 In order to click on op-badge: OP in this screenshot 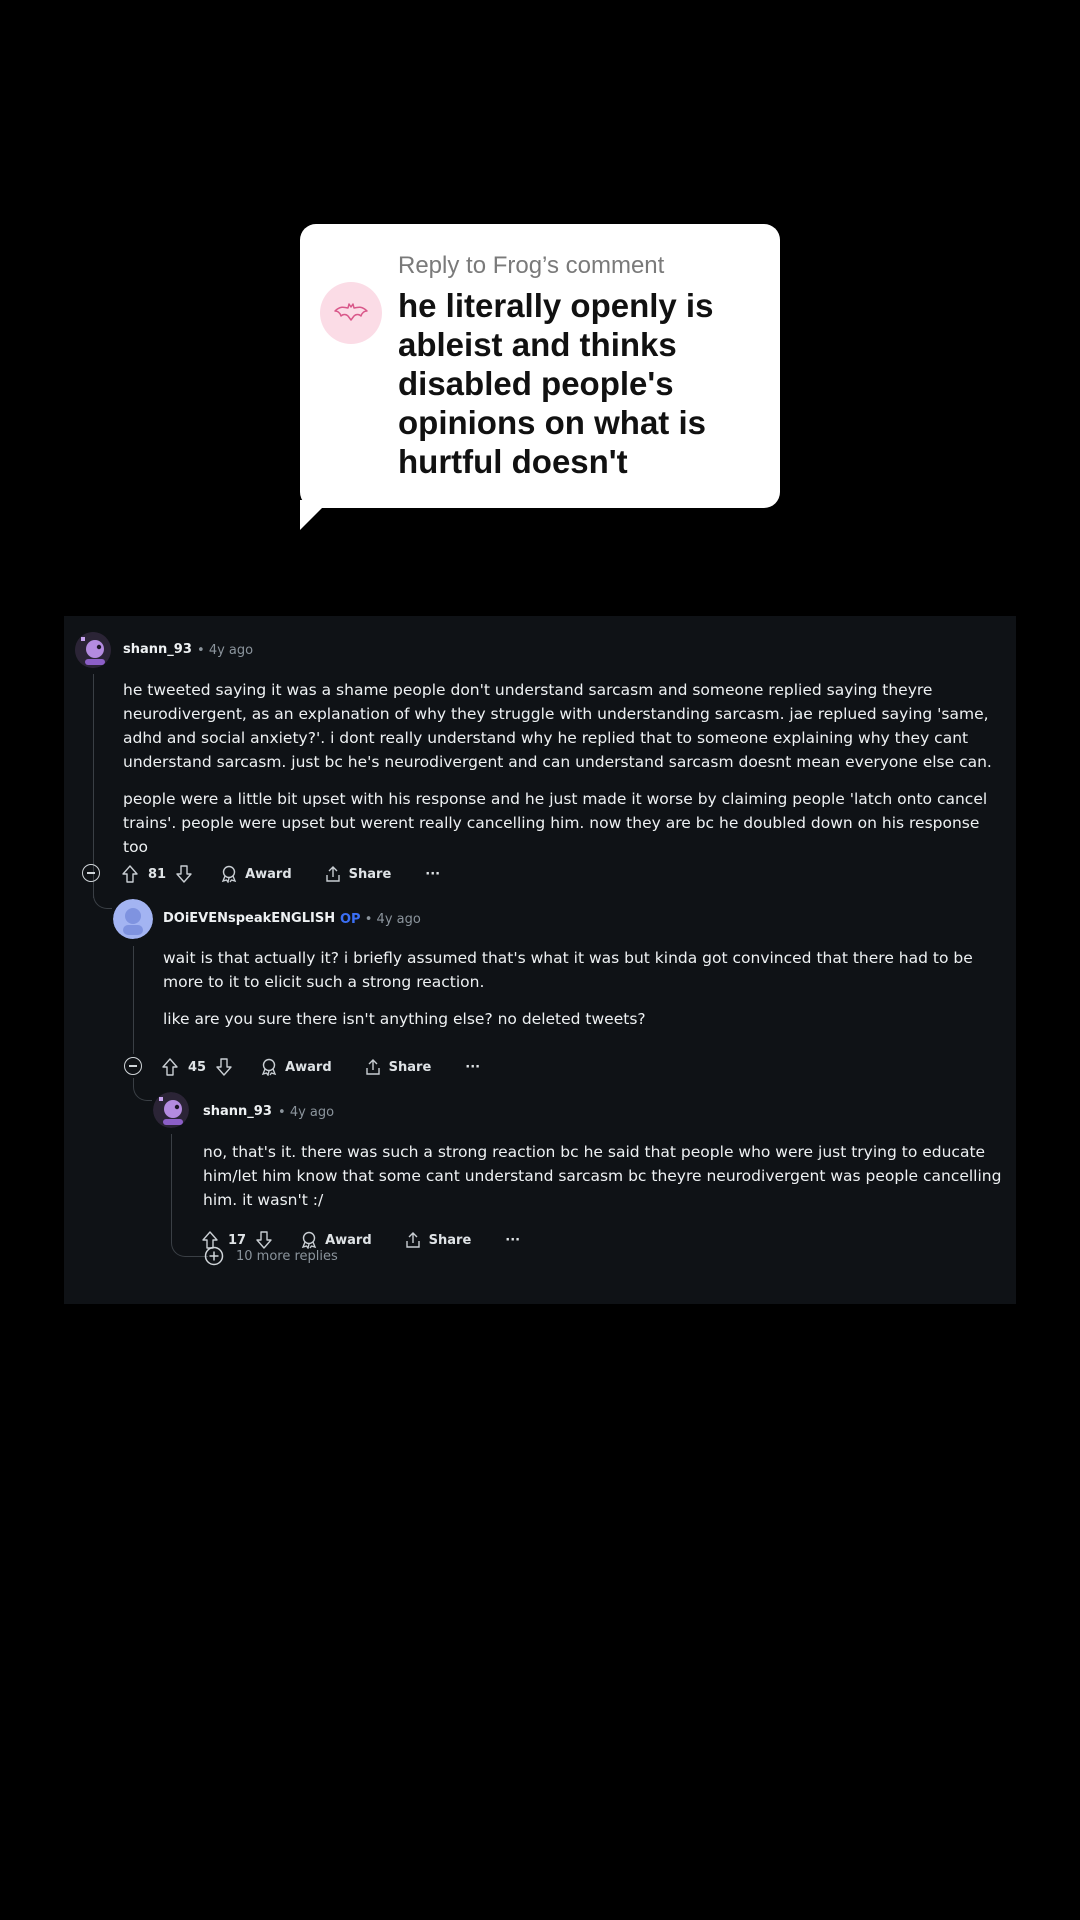, I will do `click(350, 919)`.